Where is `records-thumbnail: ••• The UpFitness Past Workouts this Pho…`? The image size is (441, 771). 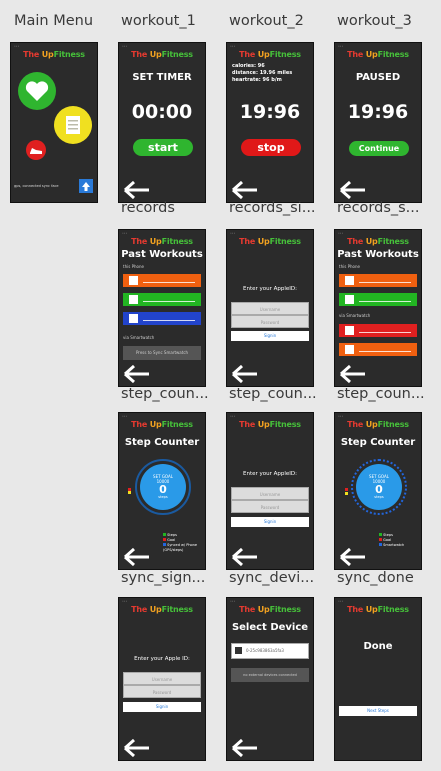
records-thumbnail: ••• The UpFitness Past Workouts this Pho… is located at coordinates (162, 308).